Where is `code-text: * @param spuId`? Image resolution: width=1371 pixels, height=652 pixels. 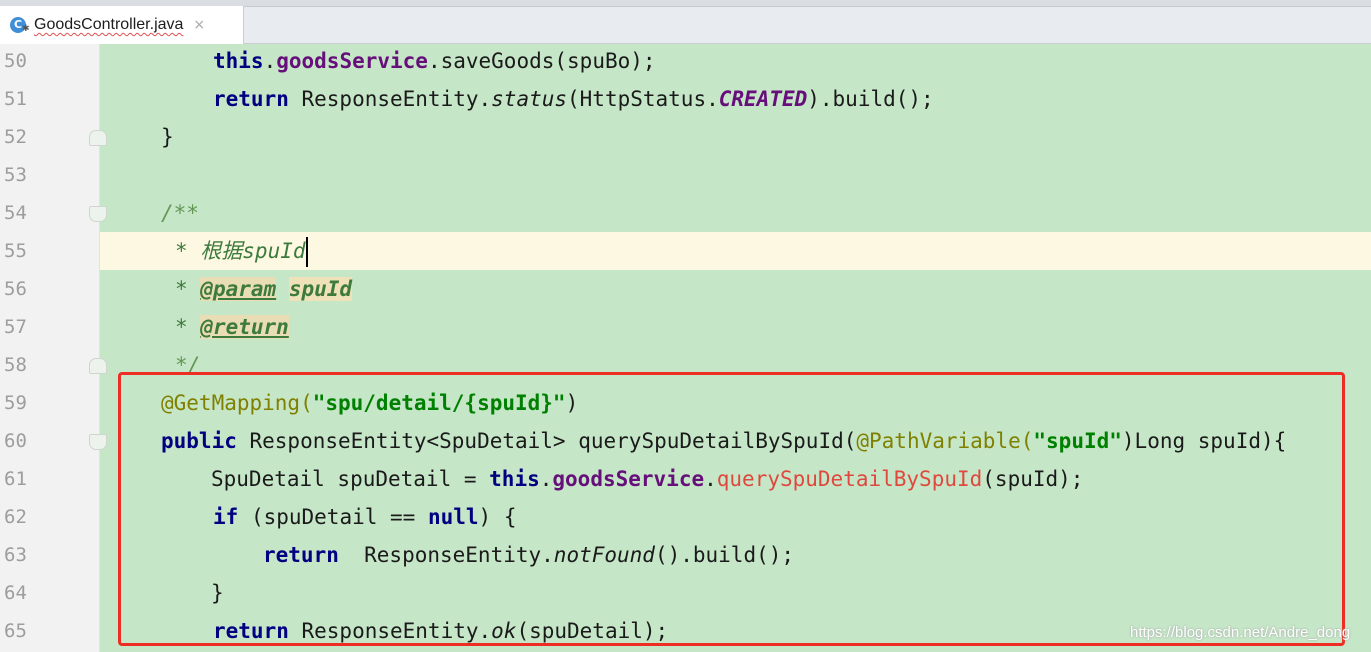
code-text: * @param spuId is located at coordinates (264, 289).